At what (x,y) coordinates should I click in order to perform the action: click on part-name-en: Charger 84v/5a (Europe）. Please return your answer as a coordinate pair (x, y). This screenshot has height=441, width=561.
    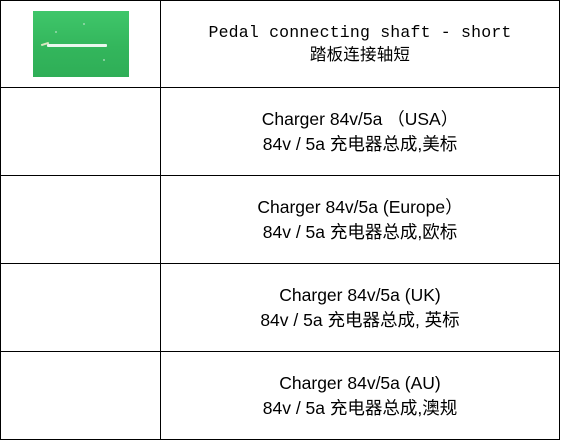
    Looking at the image, I should click on (360, 206).